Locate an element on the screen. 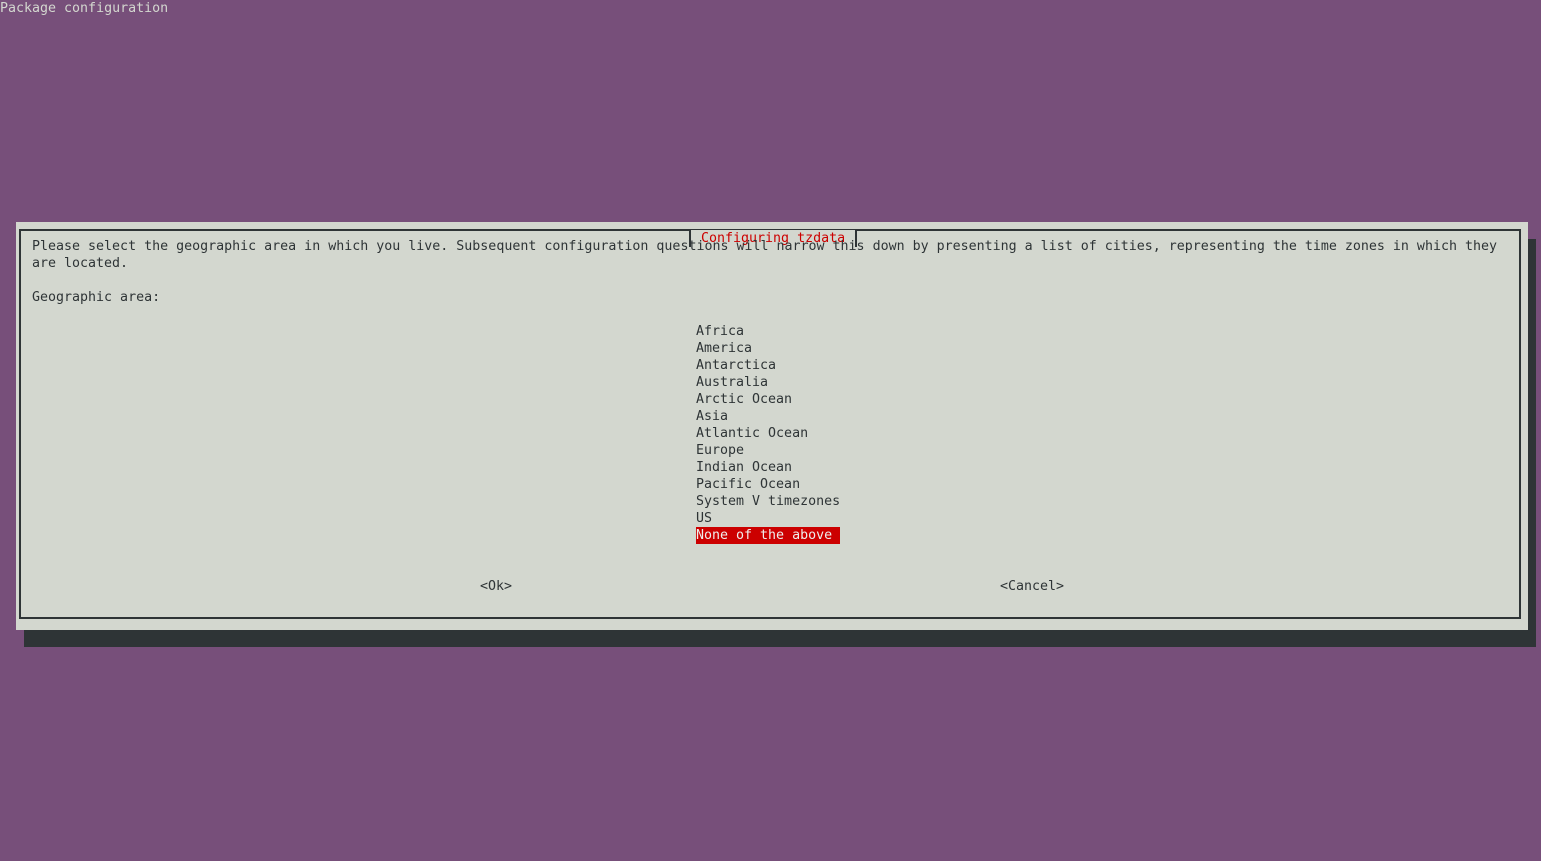 The height and width of the screenshot is (861, 1541). area-option-system-v-timezones: System V timezones is located at coordinates (772, 501).